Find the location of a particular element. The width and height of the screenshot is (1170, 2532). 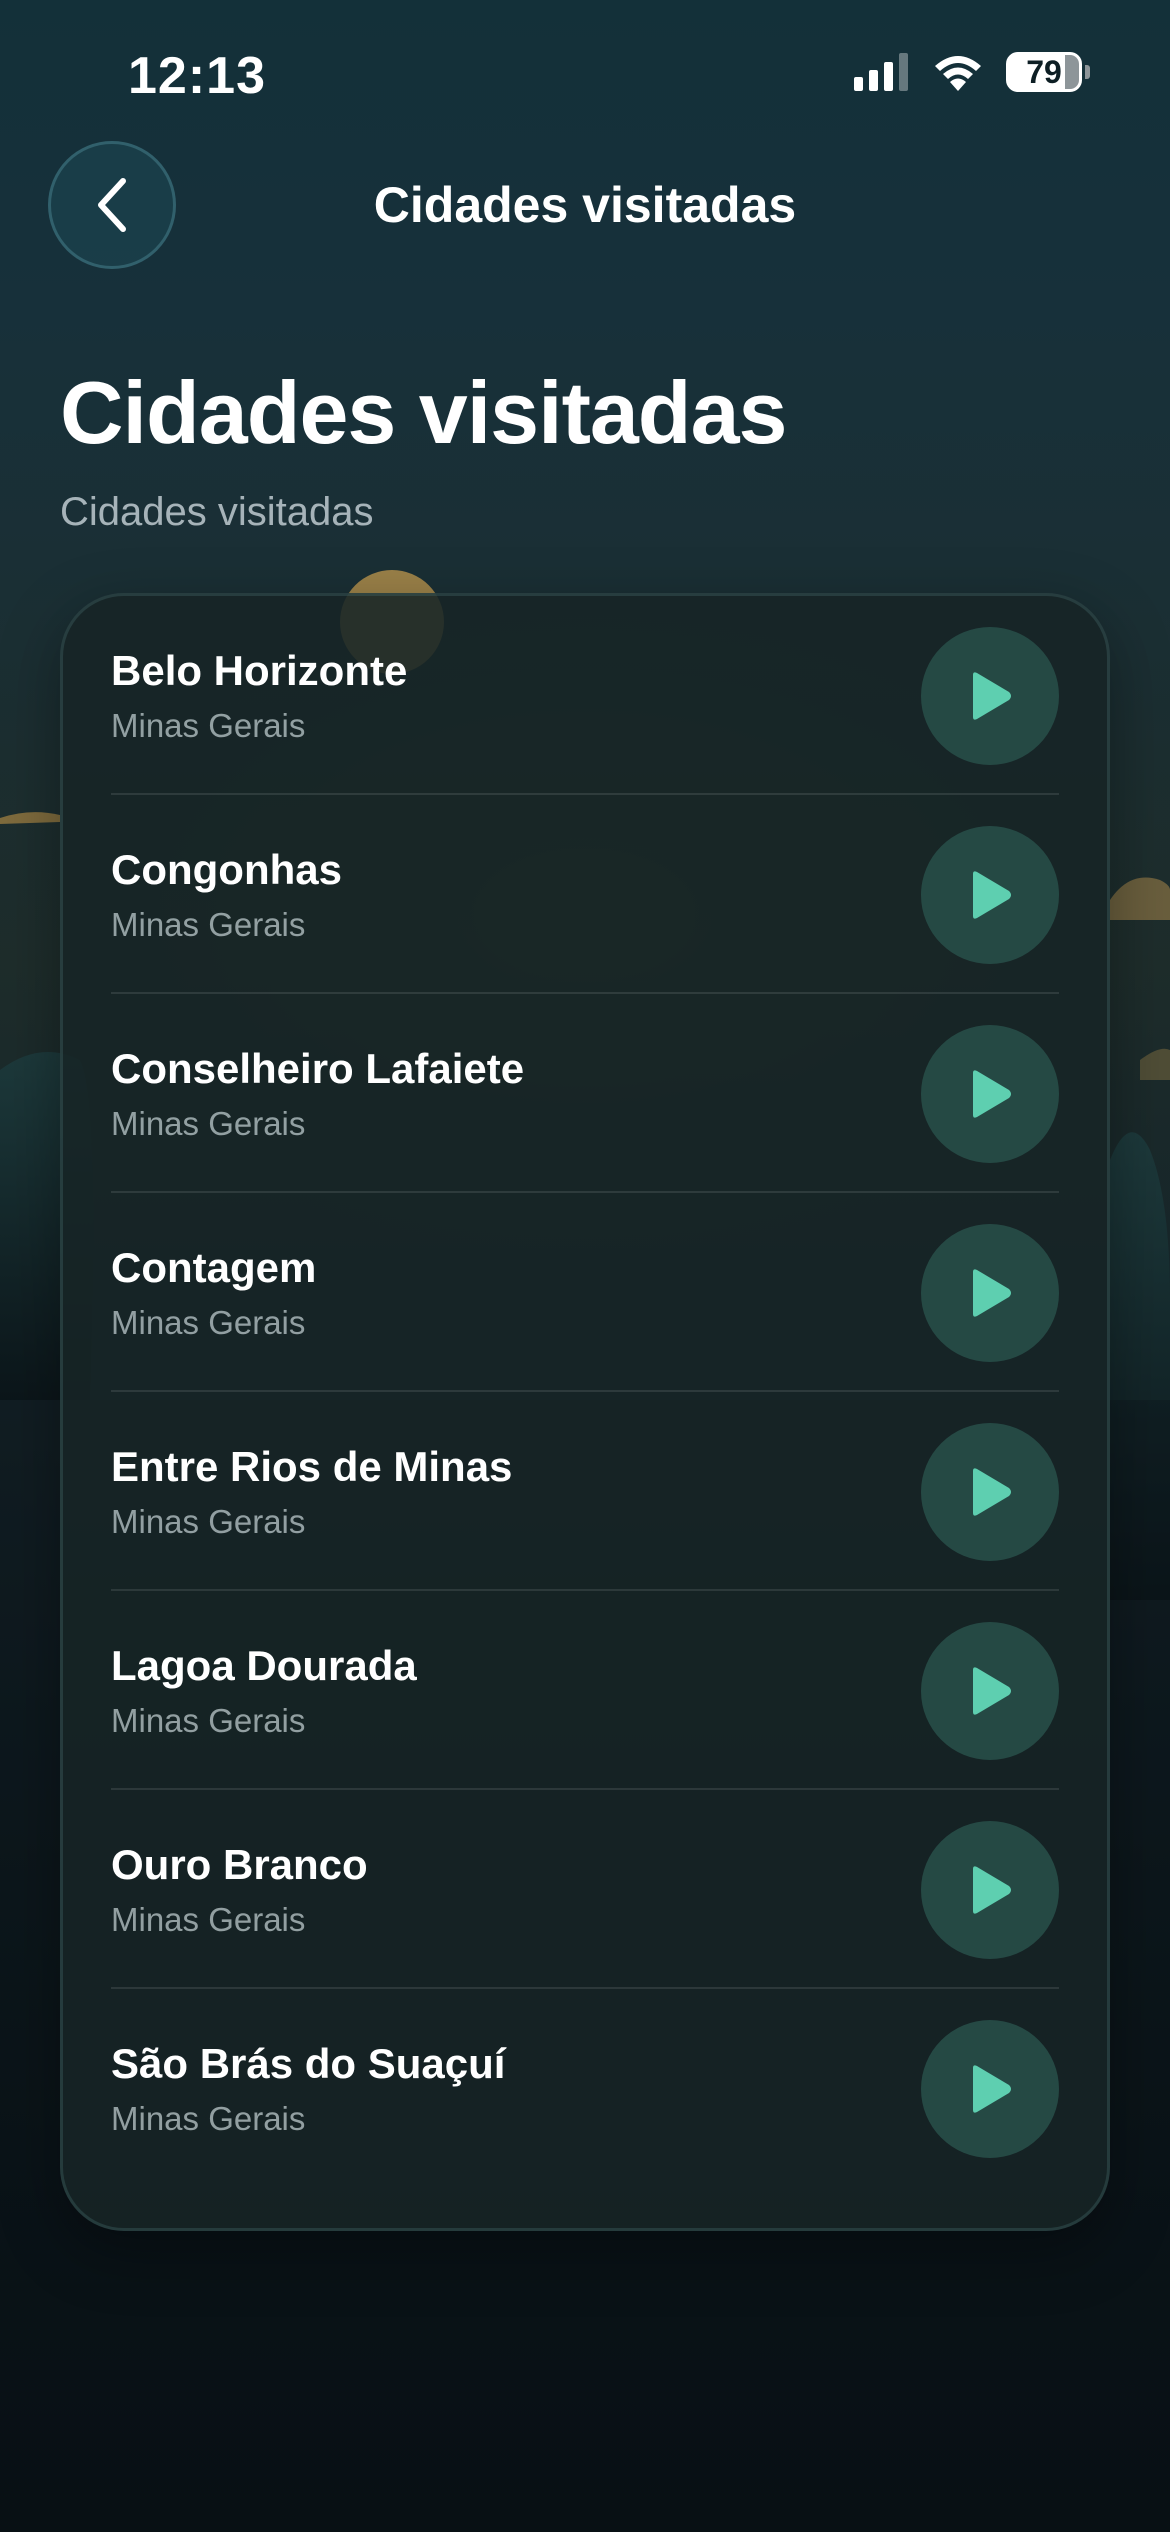

page-title: Cidades visitadas is located at coordinates (423, 412).